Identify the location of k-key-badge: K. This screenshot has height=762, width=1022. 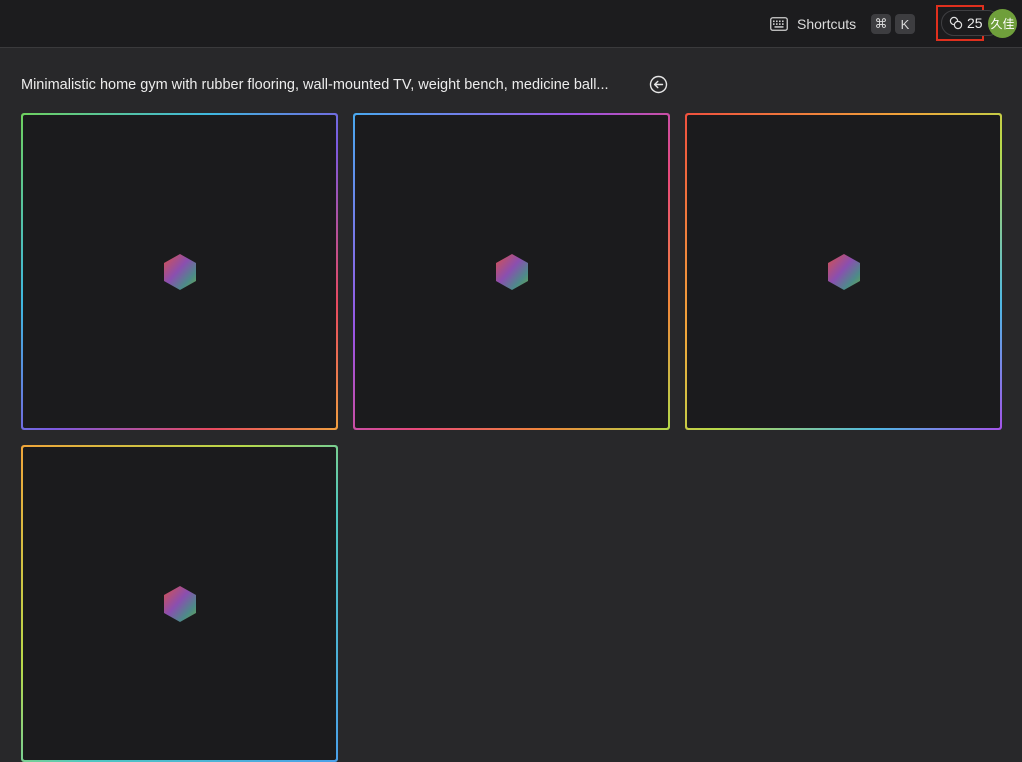
(905, 24).